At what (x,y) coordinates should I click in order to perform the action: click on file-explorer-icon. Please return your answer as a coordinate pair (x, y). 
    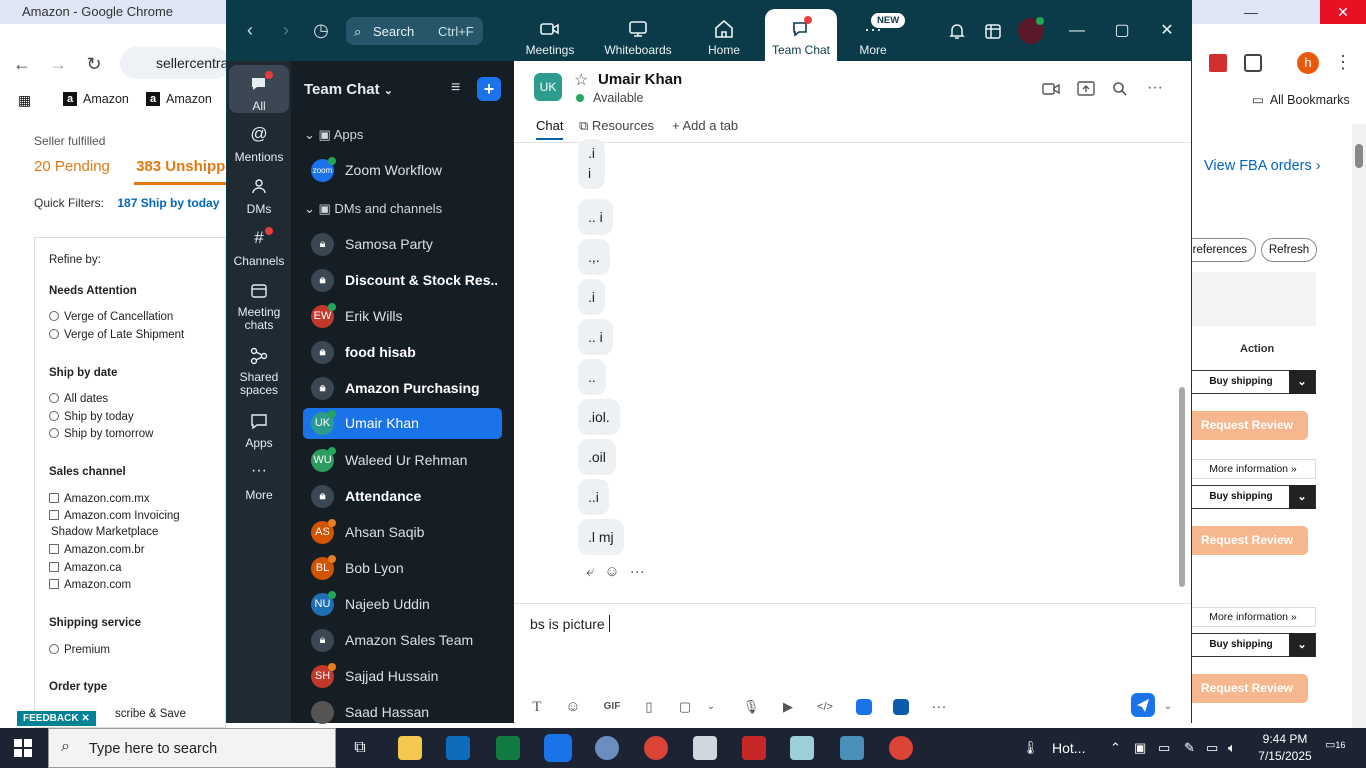
    Looking at the image, I should click on (410, 748).